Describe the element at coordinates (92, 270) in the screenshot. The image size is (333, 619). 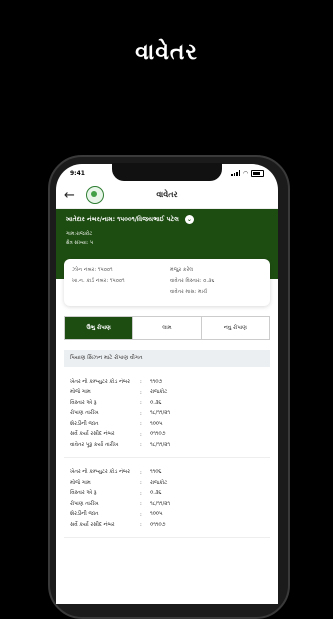
I see `summary-left-0: ઝોન નંબર: ૧૫૦૦૧` at that location.